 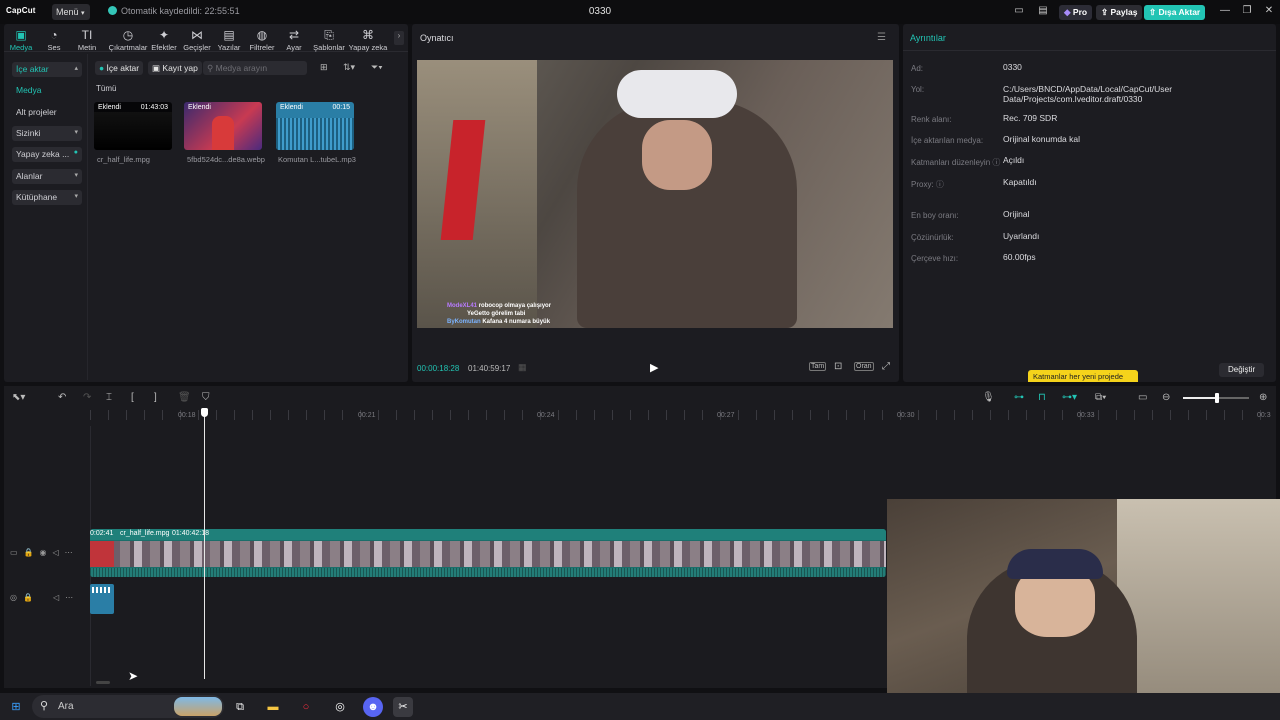 I want to click on filters-icon: ◍, so click(x=262, y=35).